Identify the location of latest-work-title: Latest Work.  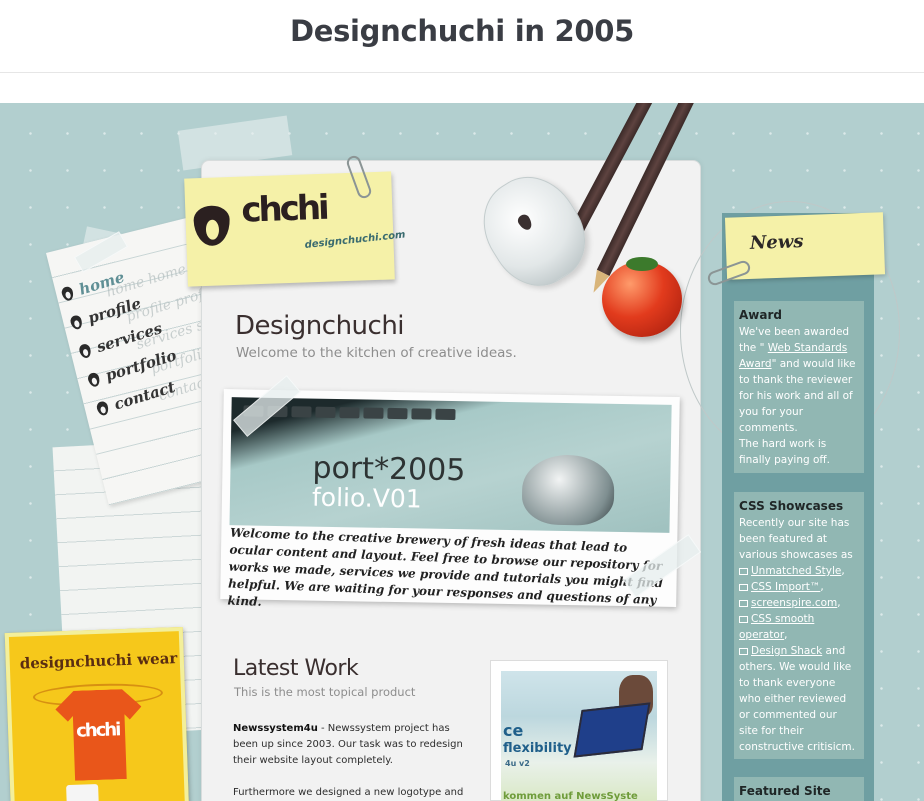
(296, 668).